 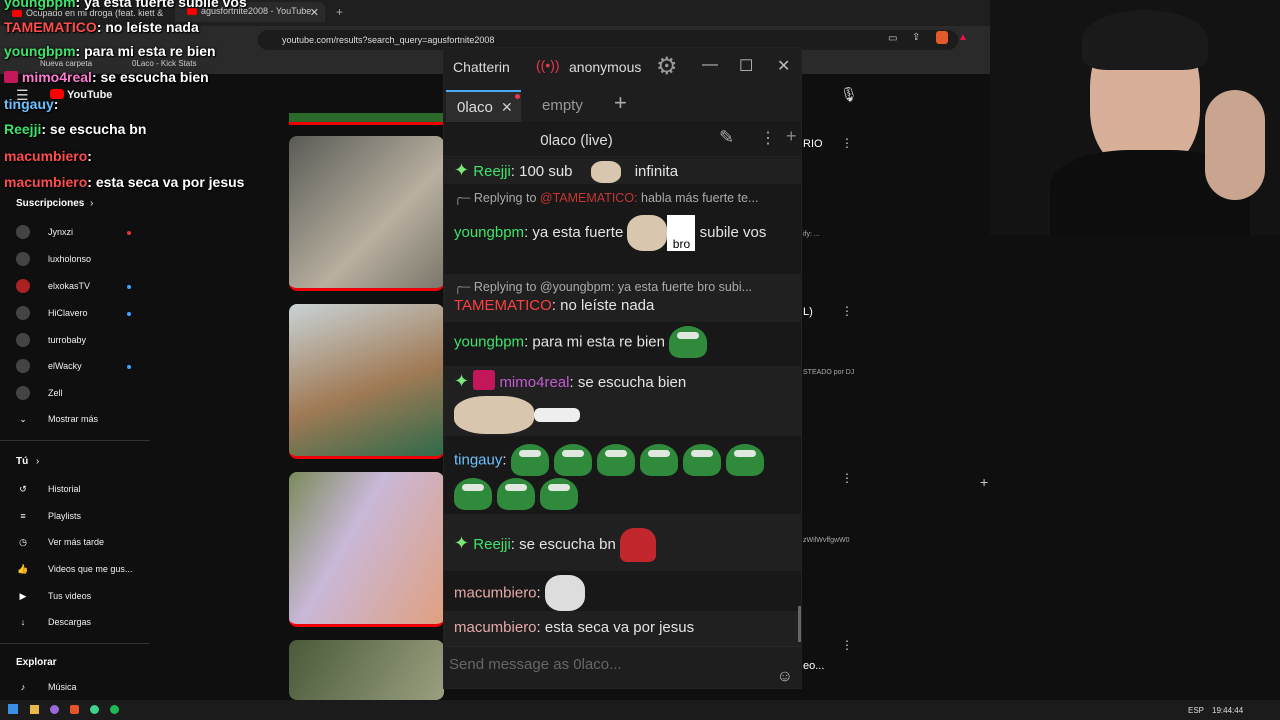 What do you see at coordinates (22, 461) in the screenshot?
I see `you-header: Tú` at bounding box center [22, 461].